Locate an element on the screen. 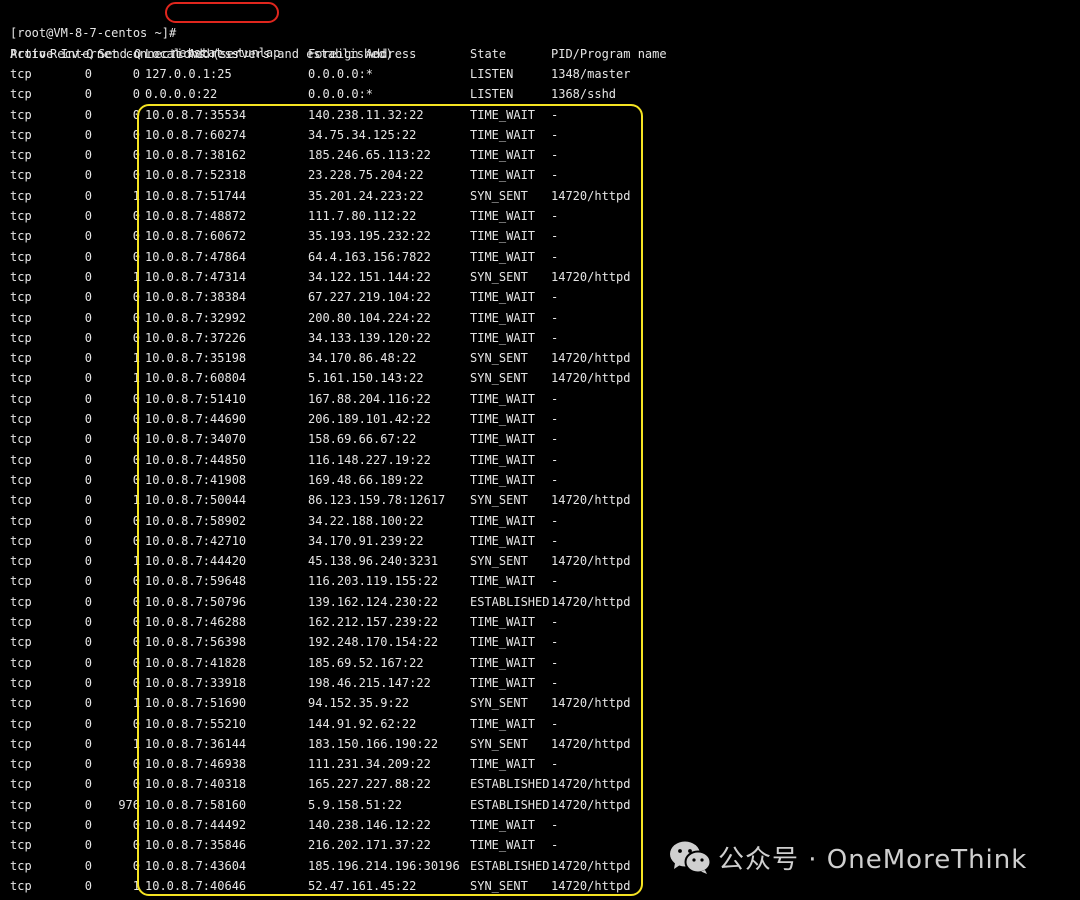 Image resolution: width=1080 pixels, height=900 pixels. wechat-icon is located at coordinates (690, 857).